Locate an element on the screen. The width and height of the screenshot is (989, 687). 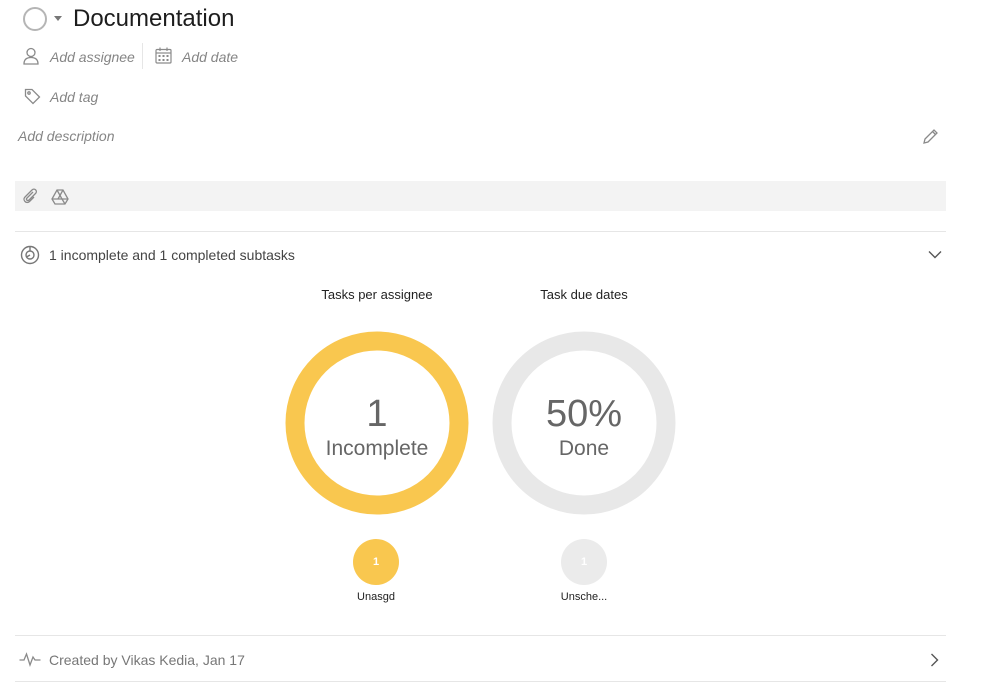
add-assignee-button: Add assignee is located at coordinates (92, 57).